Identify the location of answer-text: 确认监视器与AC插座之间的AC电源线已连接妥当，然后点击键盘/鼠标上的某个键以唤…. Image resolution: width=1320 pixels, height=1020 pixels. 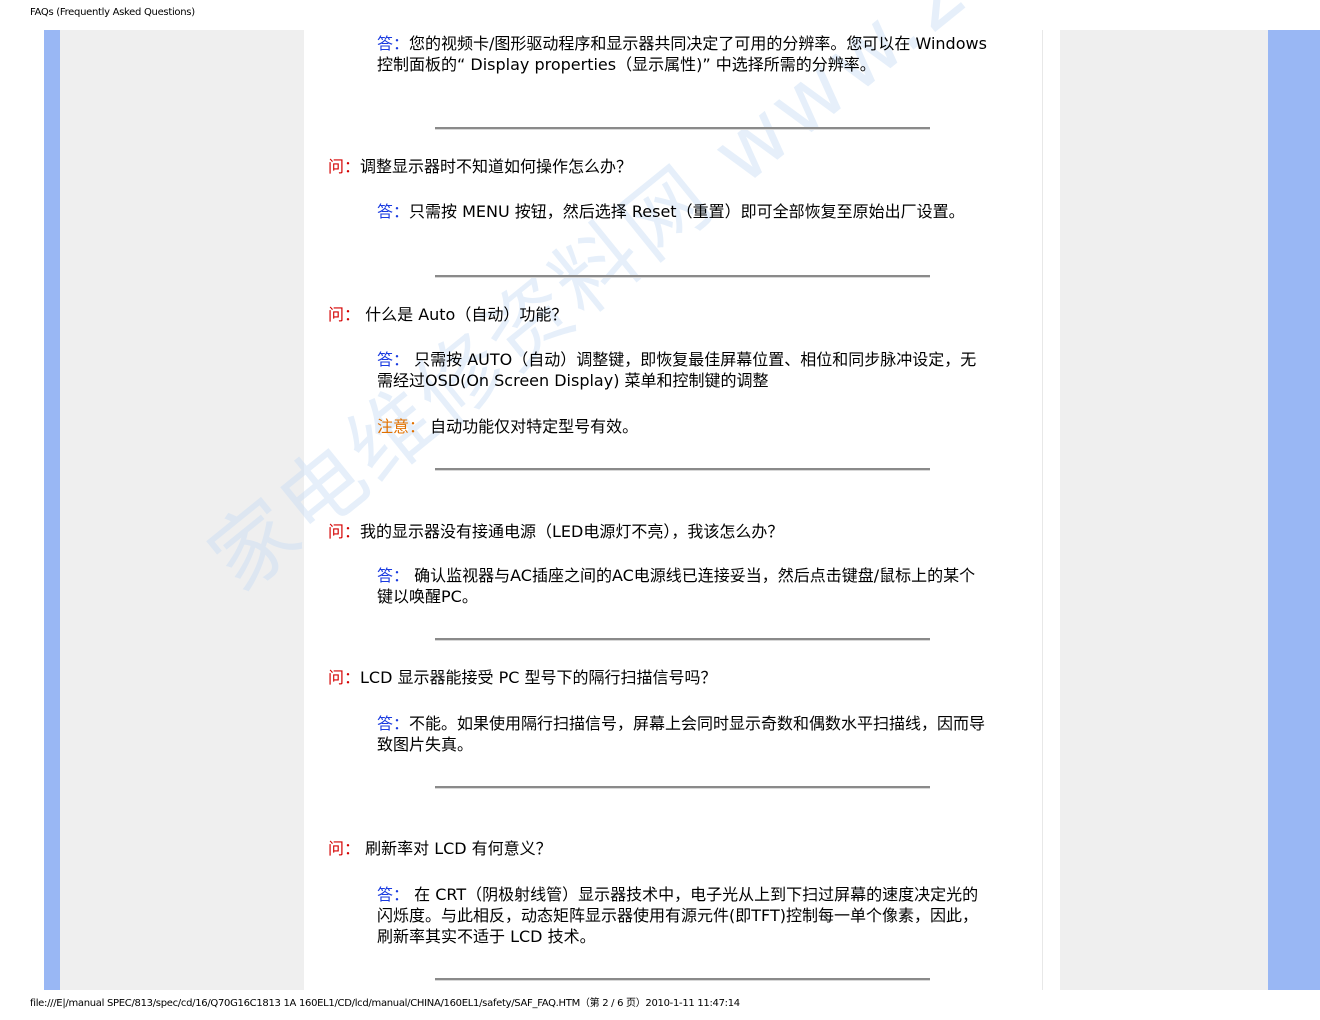
(676, 586).